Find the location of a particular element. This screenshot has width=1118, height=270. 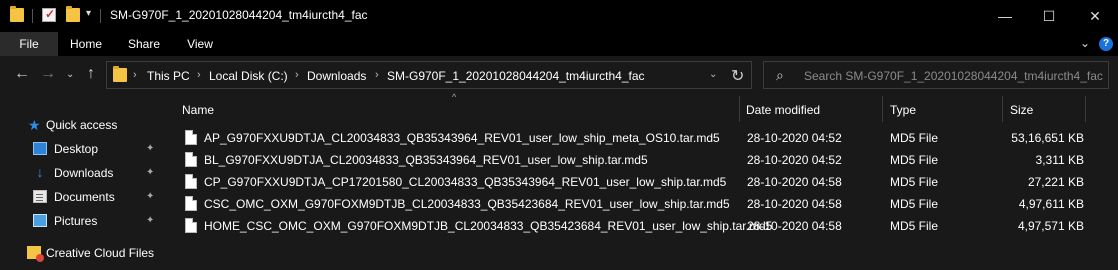

sidebar-item-documents: Documents ✦ is located at coordinates (85, 197).